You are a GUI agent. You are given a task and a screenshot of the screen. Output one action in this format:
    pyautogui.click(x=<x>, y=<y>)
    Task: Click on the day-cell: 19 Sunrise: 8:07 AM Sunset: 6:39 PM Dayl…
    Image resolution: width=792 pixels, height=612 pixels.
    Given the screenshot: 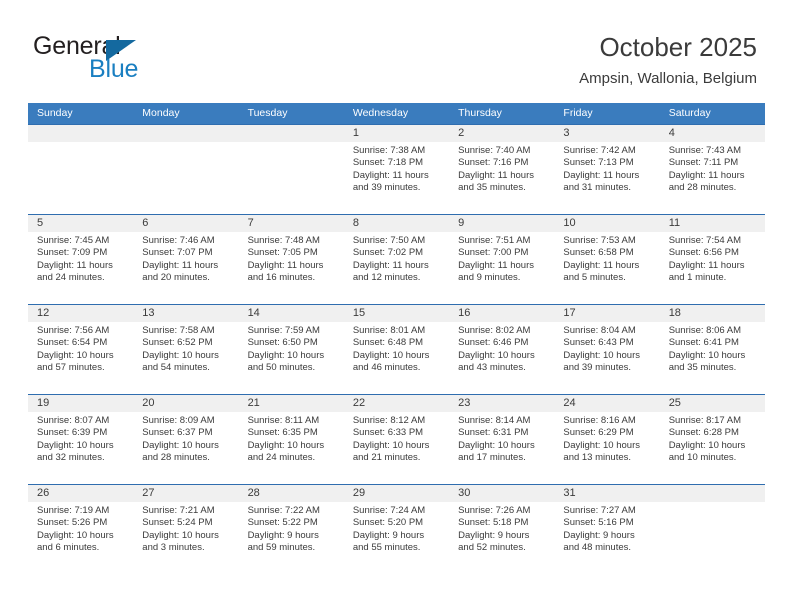 What is the action you would take?
    pyautogui.click(x=81, y=439)
    